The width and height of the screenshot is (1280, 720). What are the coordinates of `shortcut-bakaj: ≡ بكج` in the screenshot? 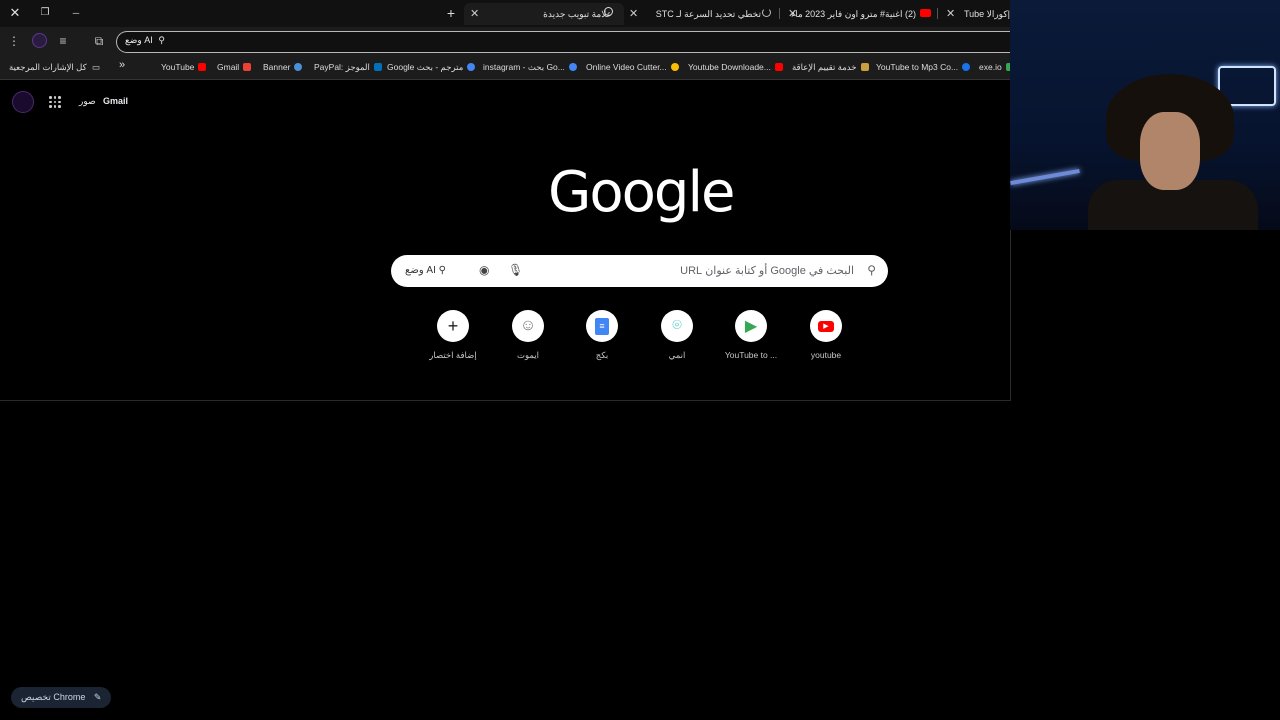 It's located at (602, 335).